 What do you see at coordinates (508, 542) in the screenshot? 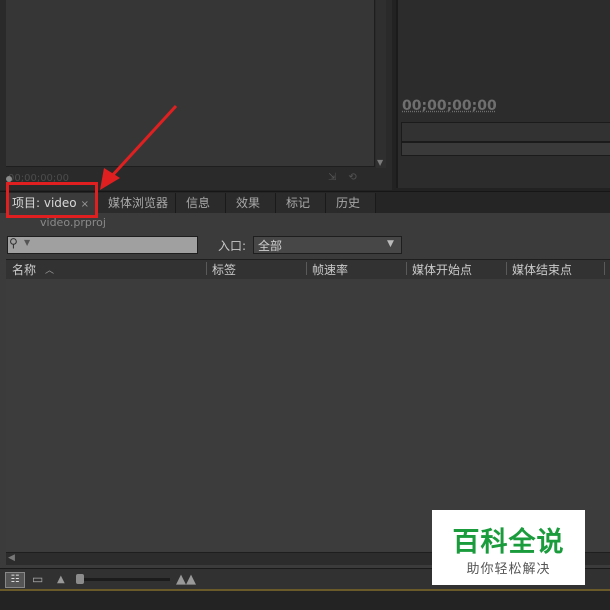
I see `watermark-title: 百科全说` at bounding box center [508, 542].